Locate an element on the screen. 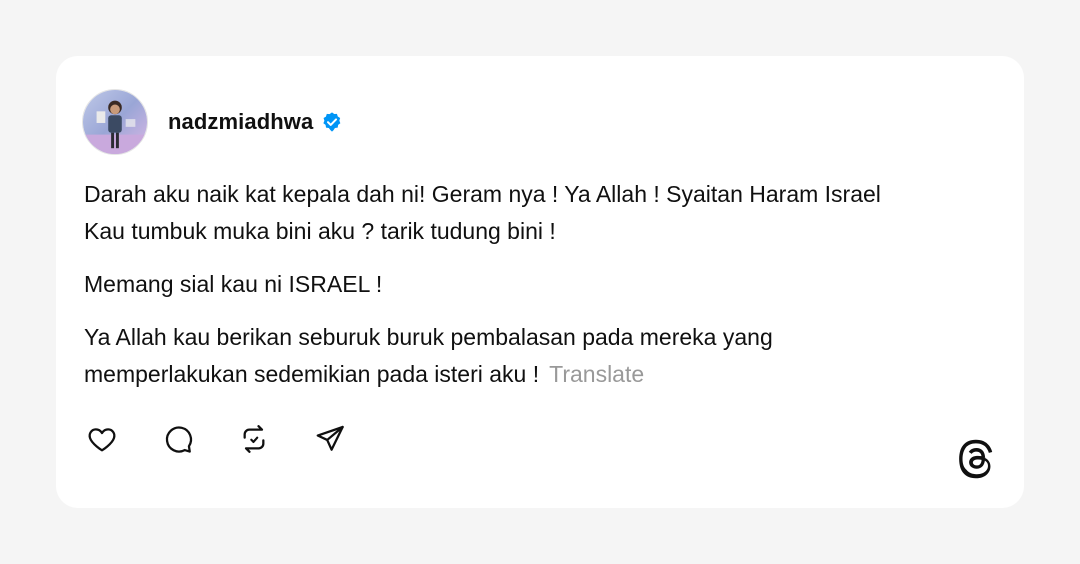 The height and width of the screenshot is (564, 1080). share-icon is located at coordinates (330, 438).